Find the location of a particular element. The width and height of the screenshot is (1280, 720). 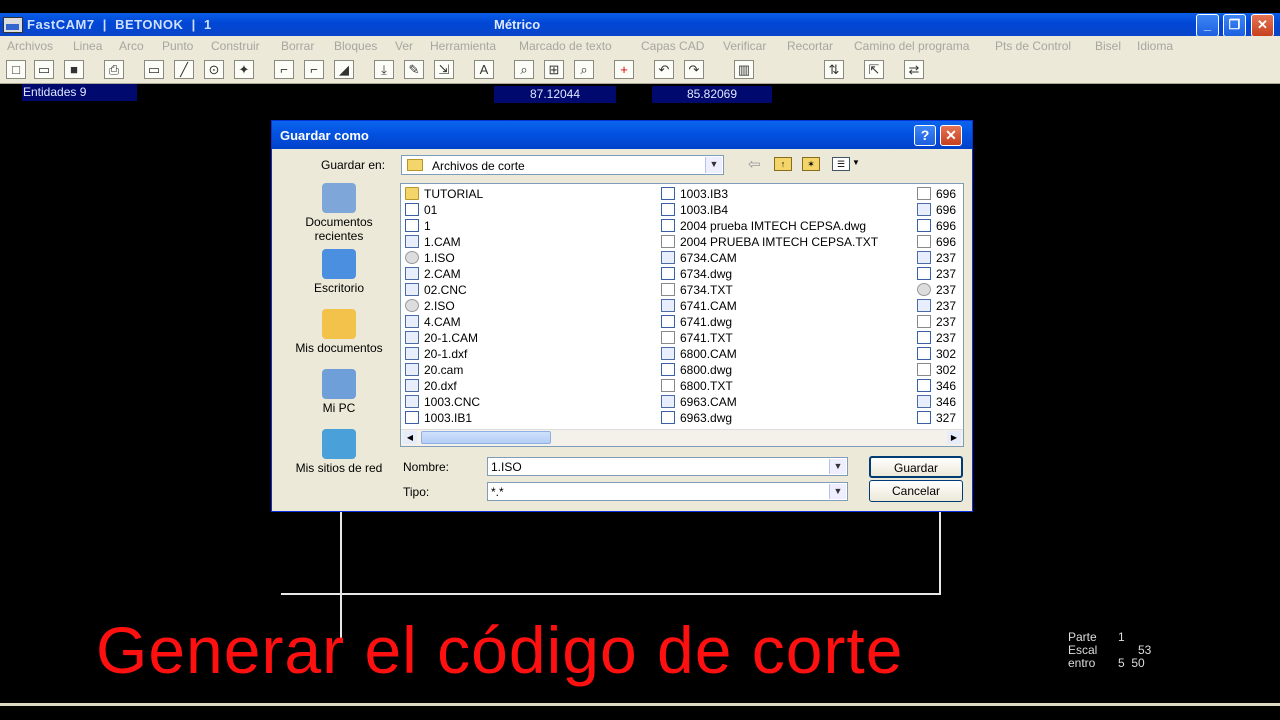

output-icon: ⇄ is located at coordinates (914, 69).